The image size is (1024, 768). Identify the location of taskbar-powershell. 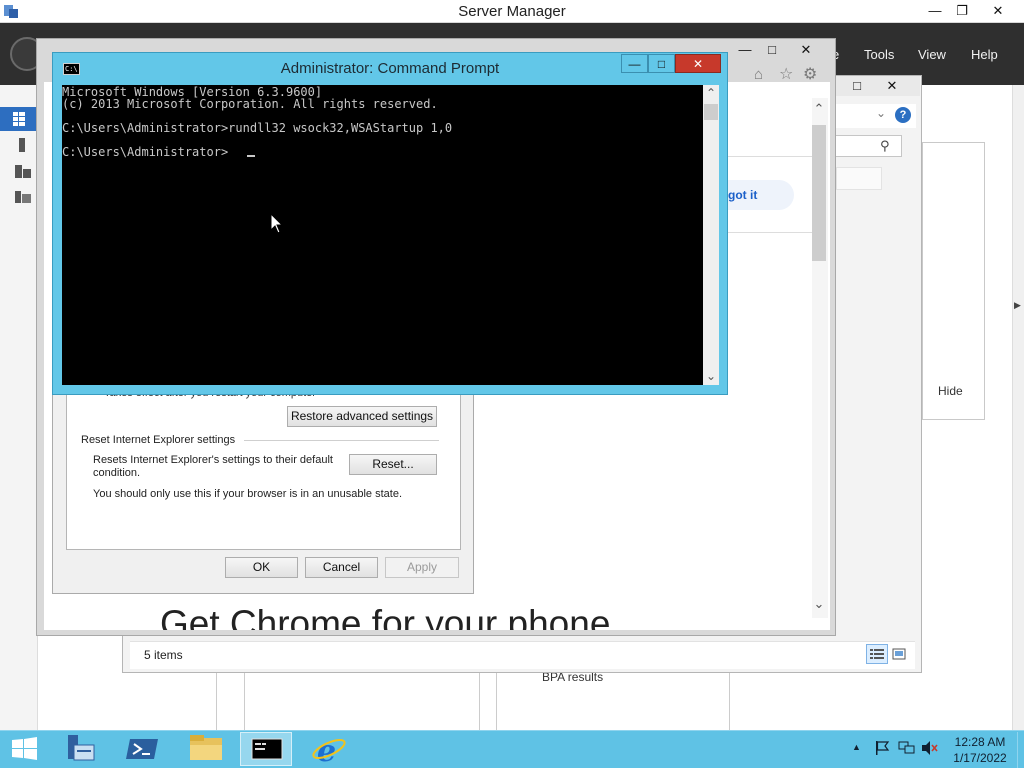
(144, 749).